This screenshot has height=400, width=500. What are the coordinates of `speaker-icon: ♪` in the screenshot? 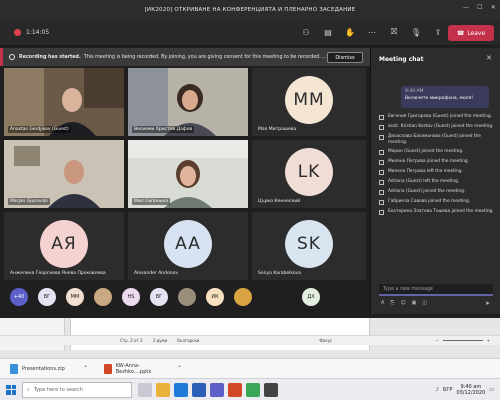 It's located at (437, 390).